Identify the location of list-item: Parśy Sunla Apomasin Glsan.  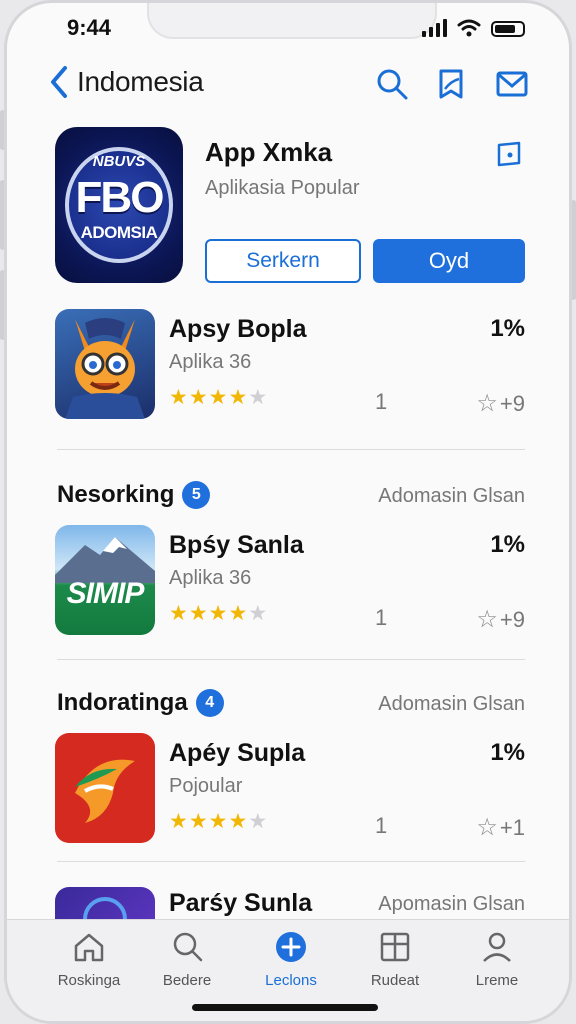
(289, 903).